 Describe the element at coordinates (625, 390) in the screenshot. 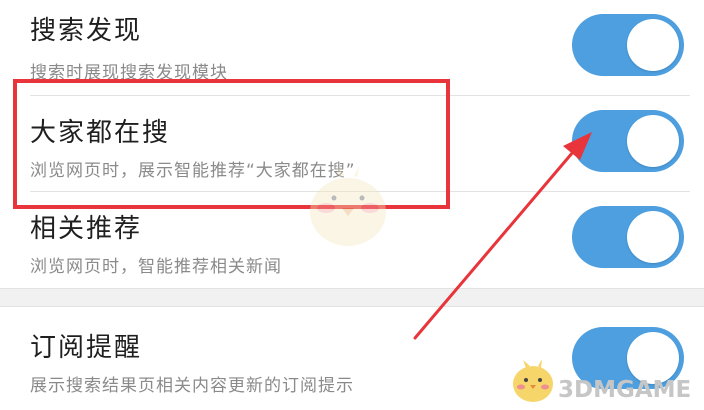

I see `watermark-text: 3DMGAME` at that location.